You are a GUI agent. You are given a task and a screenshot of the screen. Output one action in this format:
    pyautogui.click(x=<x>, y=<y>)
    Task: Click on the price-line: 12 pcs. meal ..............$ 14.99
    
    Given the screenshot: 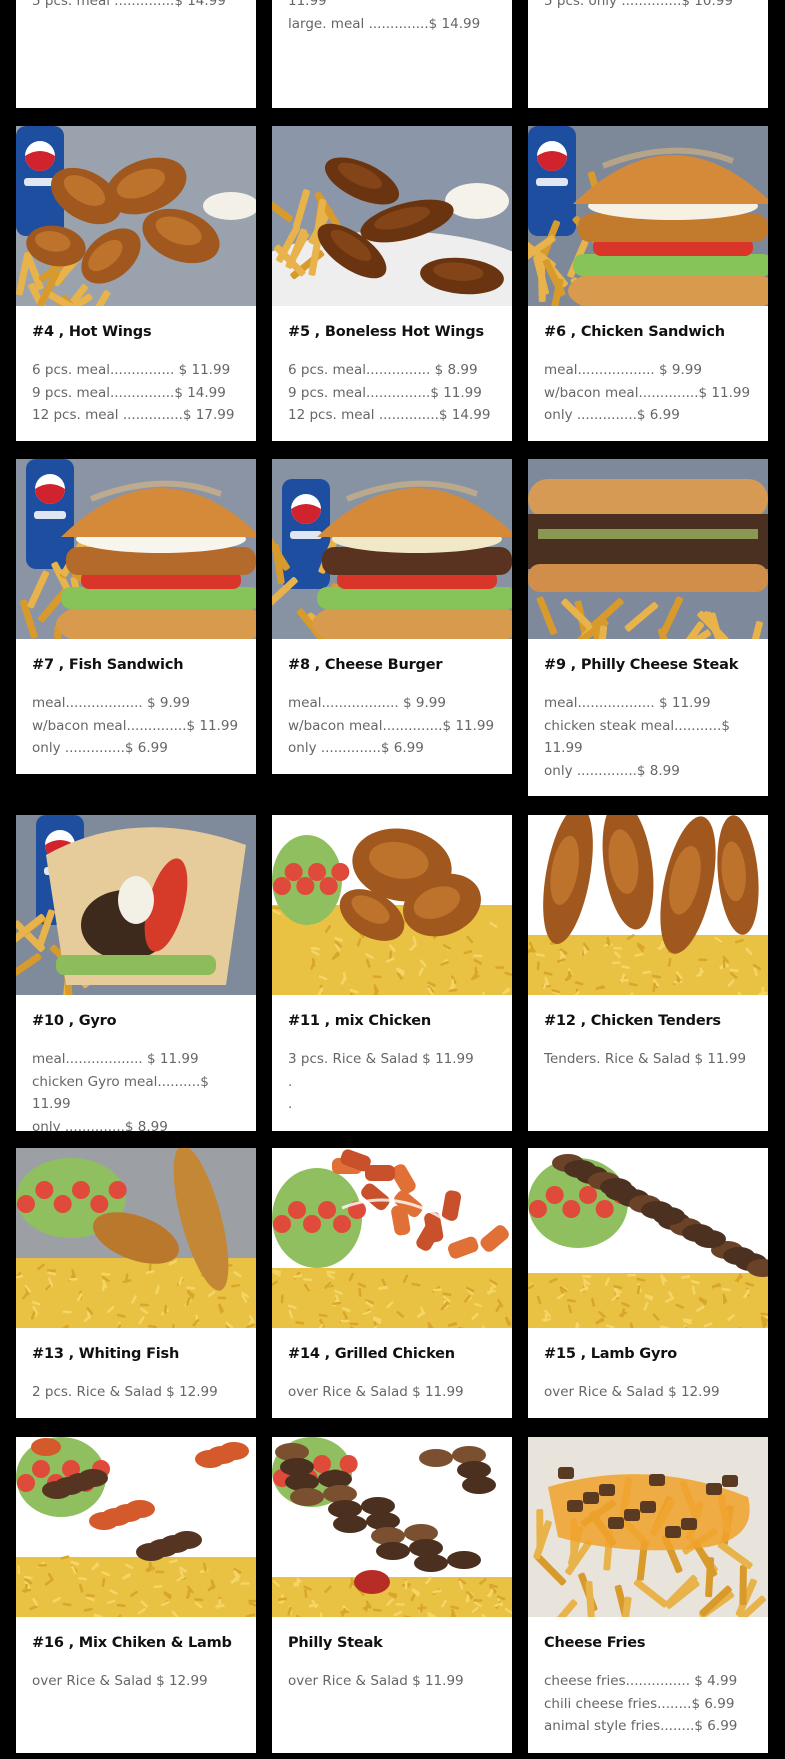 What is the action you would take?
    pyautogui.click(x=389, y=415)
    